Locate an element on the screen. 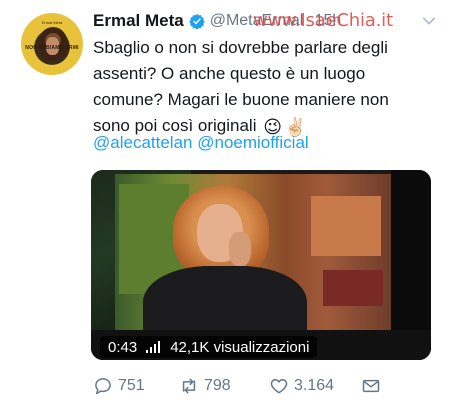 The height and width of the screenshot is (410, 450). reply-button: 751 is located at coordinates (119, 386).